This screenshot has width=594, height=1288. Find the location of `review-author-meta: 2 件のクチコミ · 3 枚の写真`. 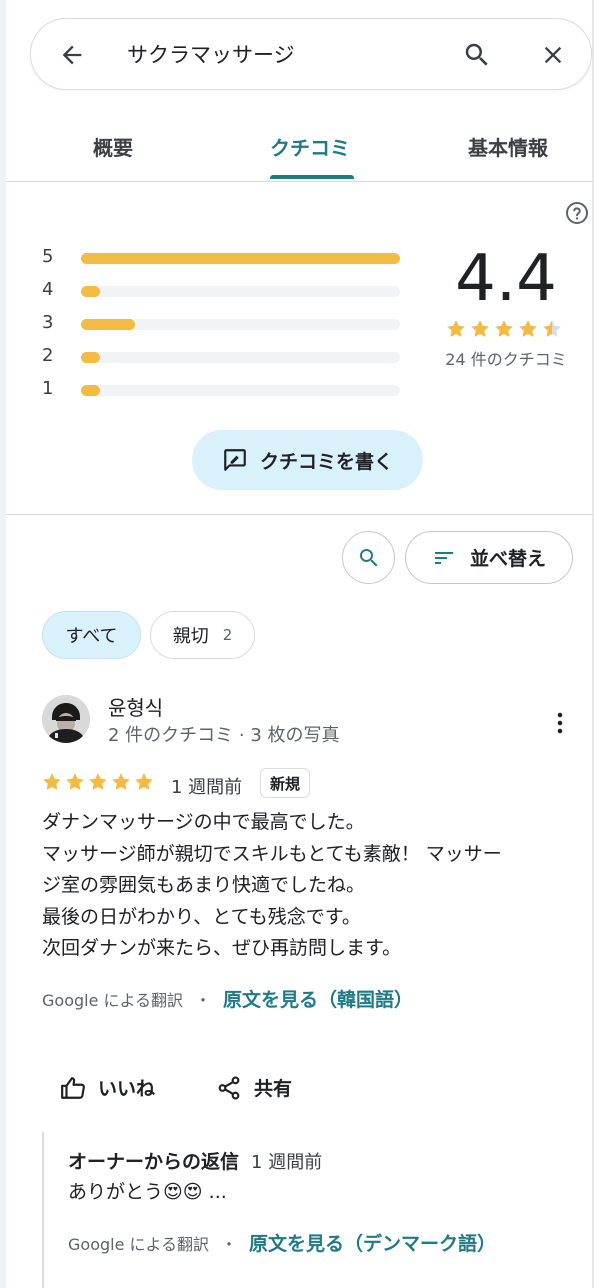

review-author-meta: 2 件のクチコミ · 3 枚の写真 is located at coordinates (224, 735).